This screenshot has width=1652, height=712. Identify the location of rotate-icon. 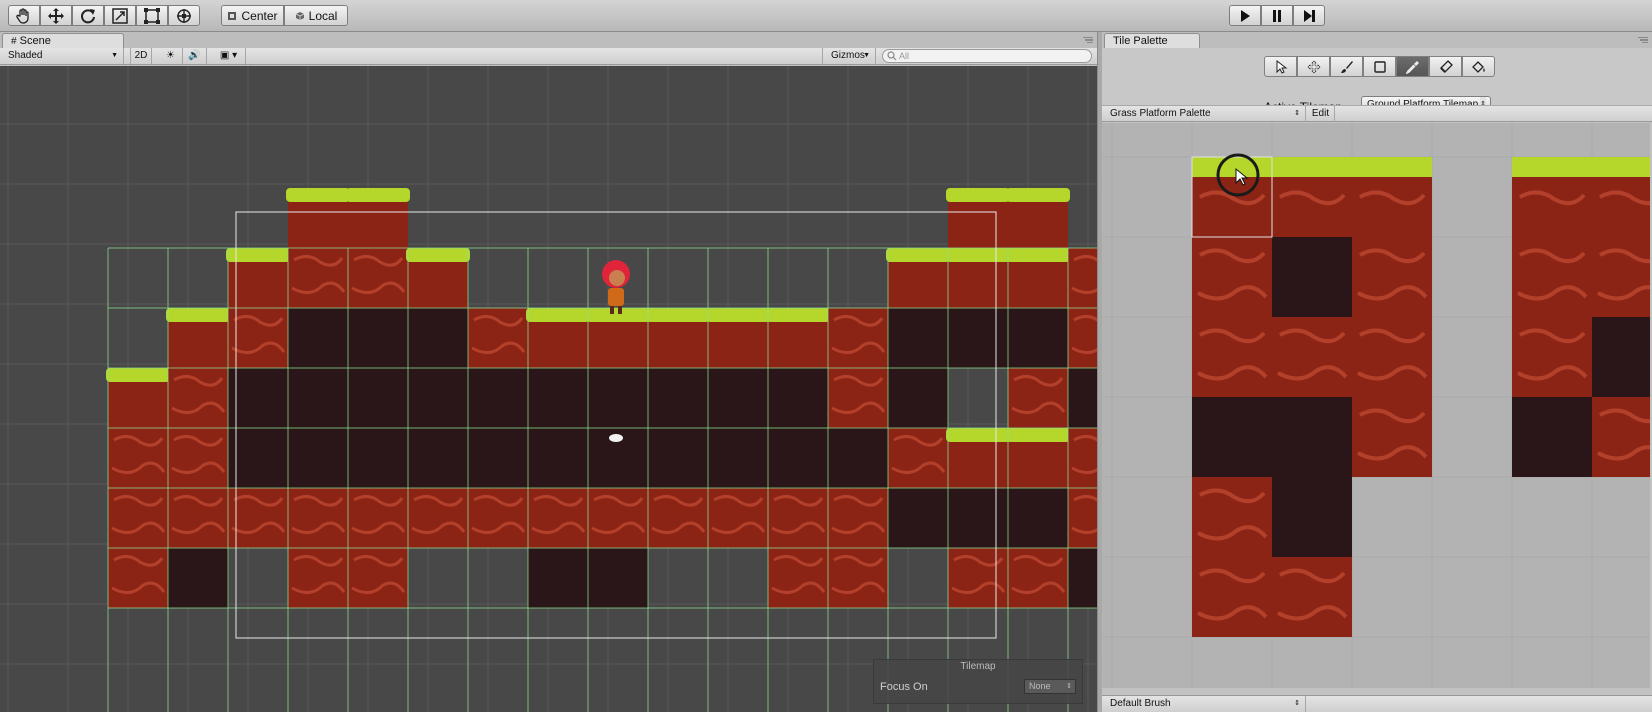
(88, 15).